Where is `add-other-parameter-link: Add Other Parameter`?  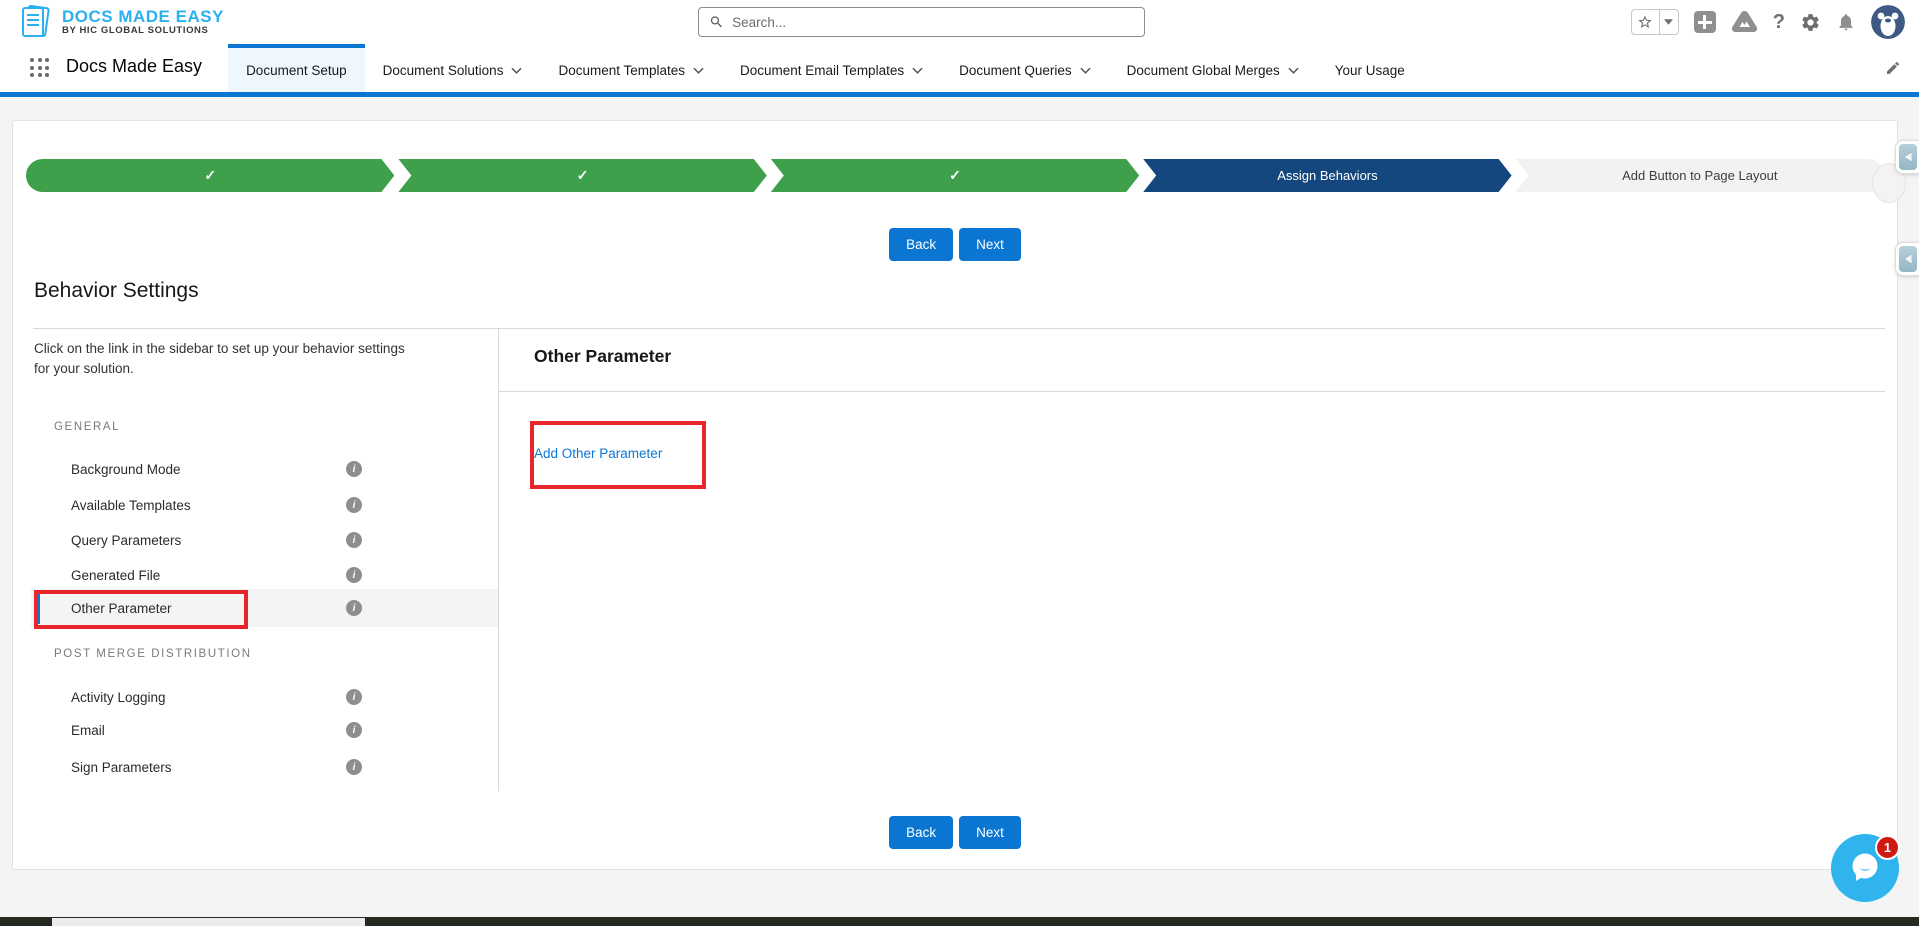 add-other-parameter-link: Add Other Parameter is located at coordinates (598, 453).